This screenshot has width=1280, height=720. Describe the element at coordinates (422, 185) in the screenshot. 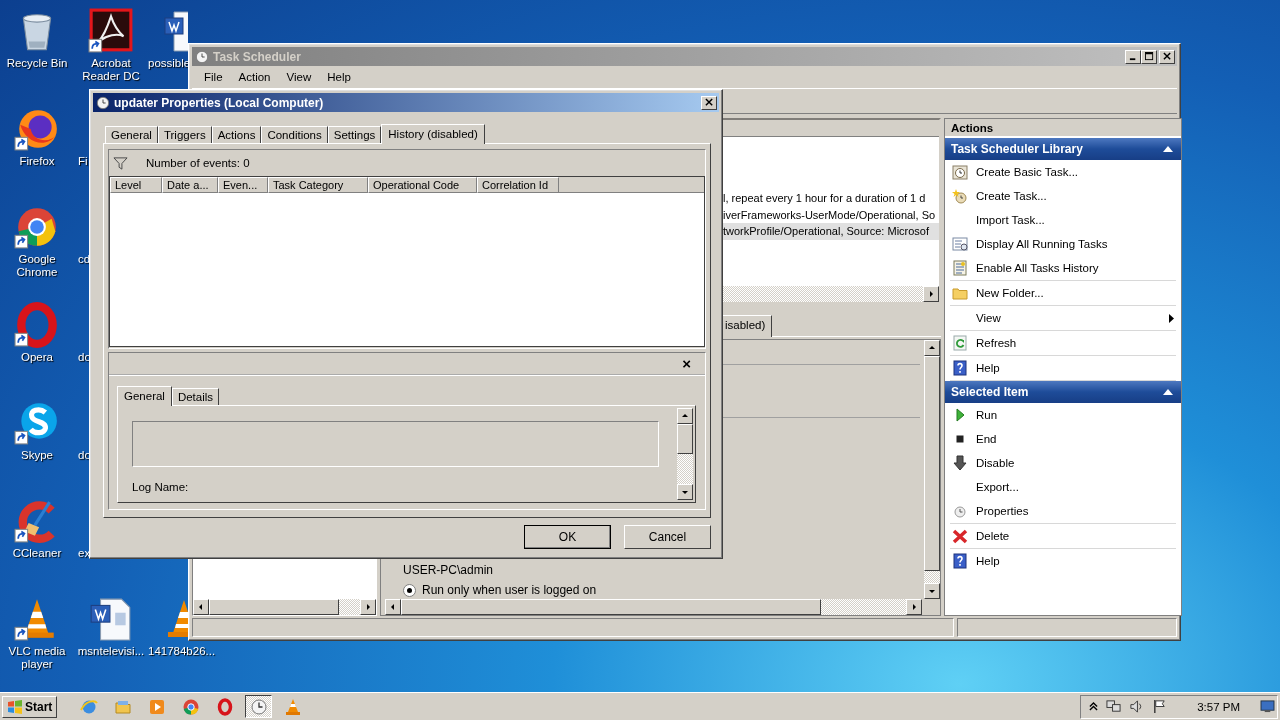

I see `column-header: Operational Code` at that location.